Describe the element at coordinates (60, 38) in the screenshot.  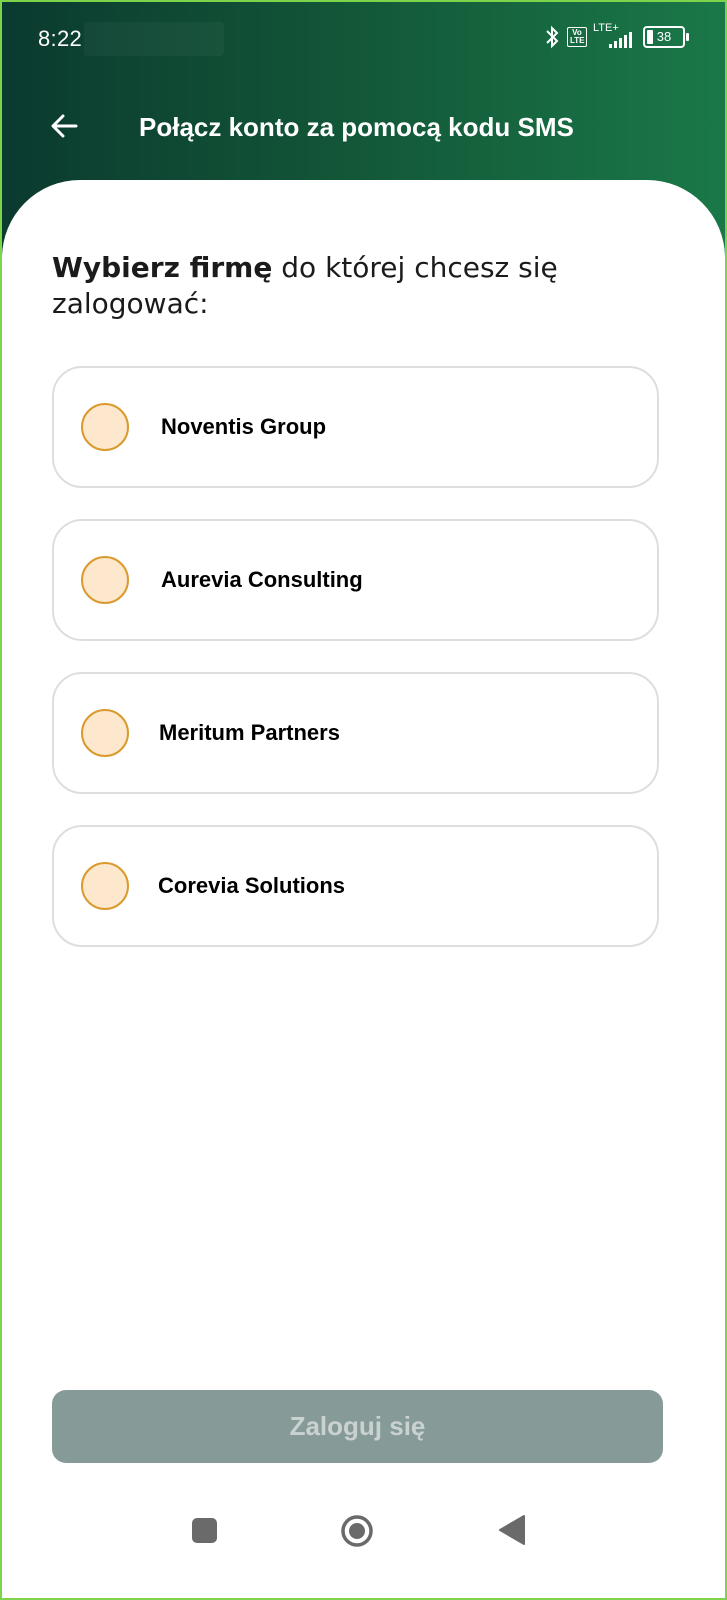
I see `status-time: 8:22` at that location.